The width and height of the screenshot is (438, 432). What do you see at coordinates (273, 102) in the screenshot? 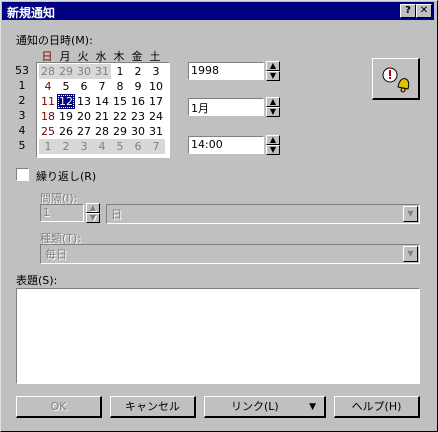
I see `month-up-button: ▲` at bounding box center [273, 102].